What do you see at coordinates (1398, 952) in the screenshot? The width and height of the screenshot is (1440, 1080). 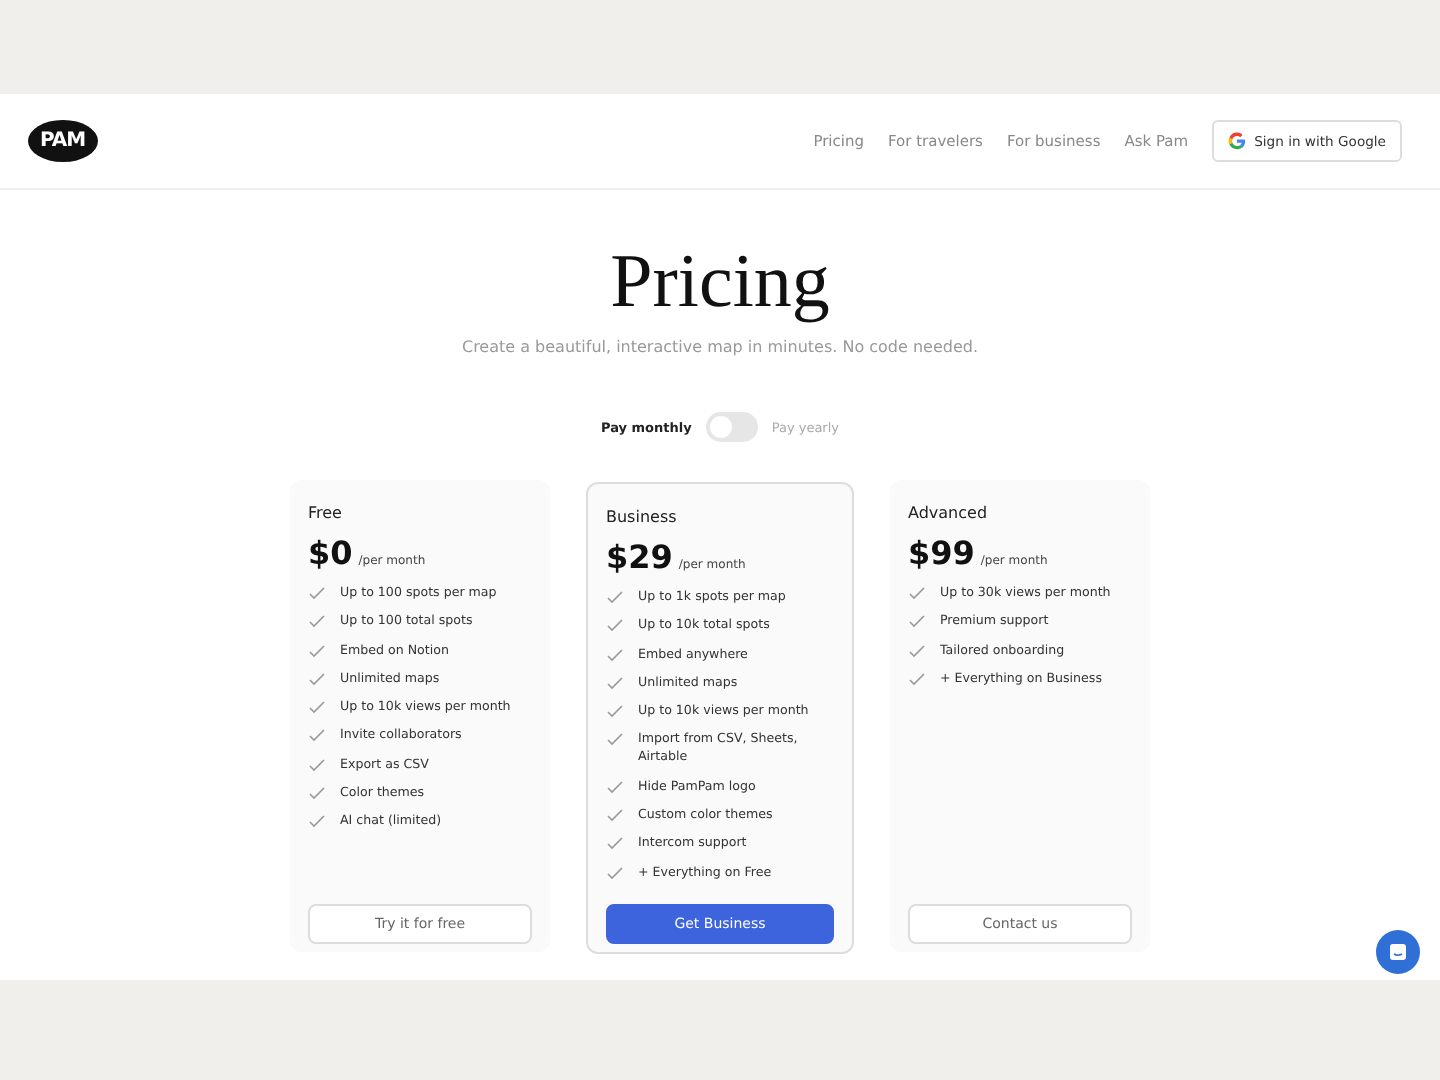 I see `chat-icon` at bounding box center [1398, 952].